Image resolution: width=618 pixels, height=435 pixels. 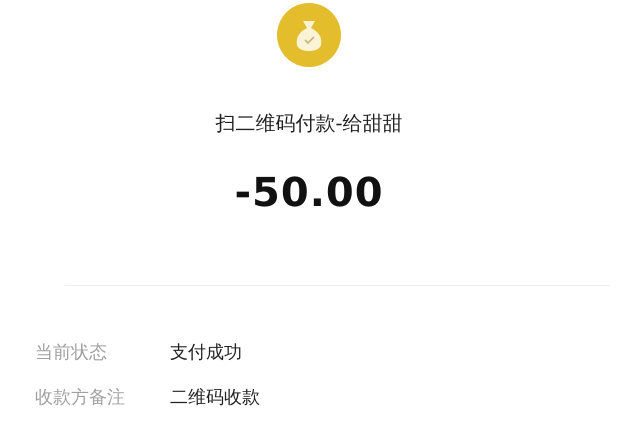 What do you see at coordinates (309, 35) in the screenshot?
I see `money-bag-icon` at bounding box center [309, 35].